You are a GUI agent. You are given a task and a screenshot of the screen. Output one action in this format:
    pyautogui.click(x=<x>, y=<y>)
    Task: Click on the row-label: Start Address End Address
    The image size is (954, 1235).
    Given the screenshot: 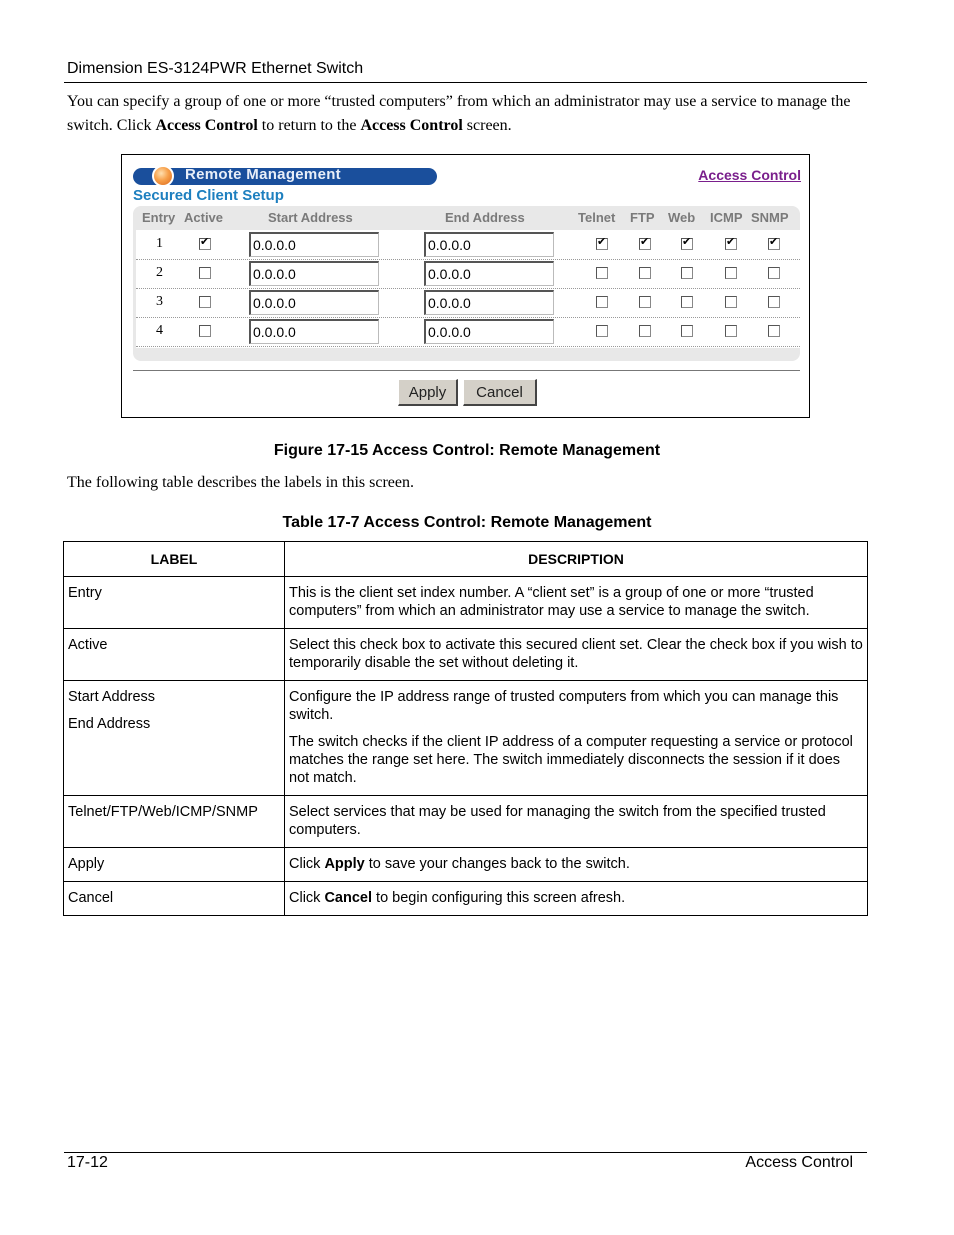 What is the action you would take?
    pyautogui.click(x=174, y=738)
    